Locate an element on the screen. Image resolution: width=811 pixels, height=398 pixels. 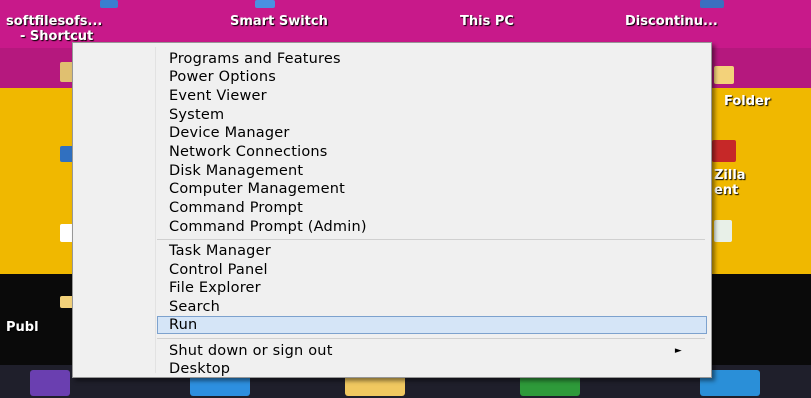
desktop-icon-folder: Folder is located at coordinates (747, 101).